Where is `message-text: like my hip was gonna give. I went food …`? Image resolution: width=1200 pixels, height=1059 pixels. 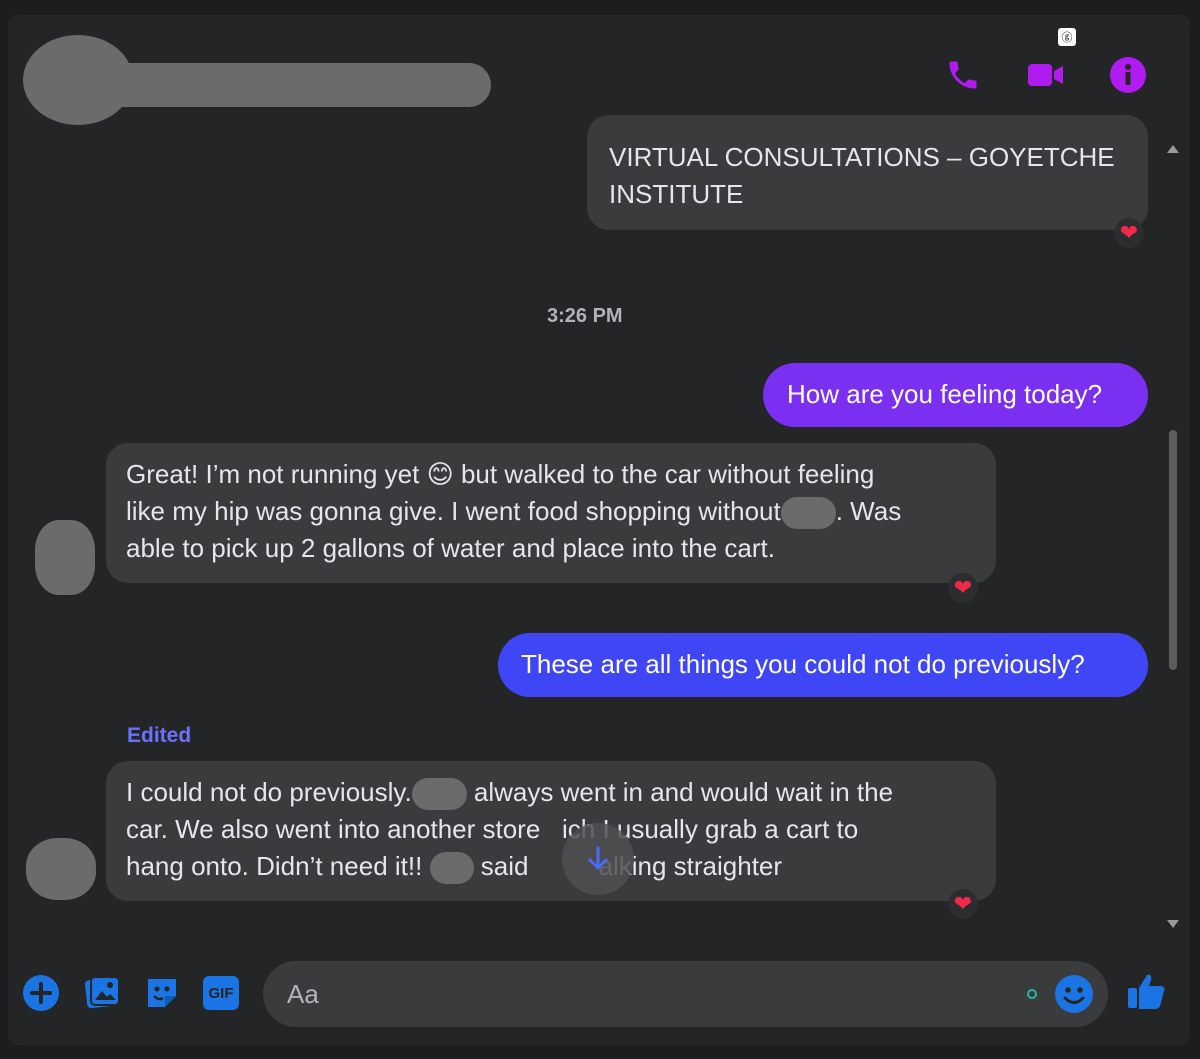
message-text: like my hip was gonna give. I went food … is located at coordinates (453, 511).